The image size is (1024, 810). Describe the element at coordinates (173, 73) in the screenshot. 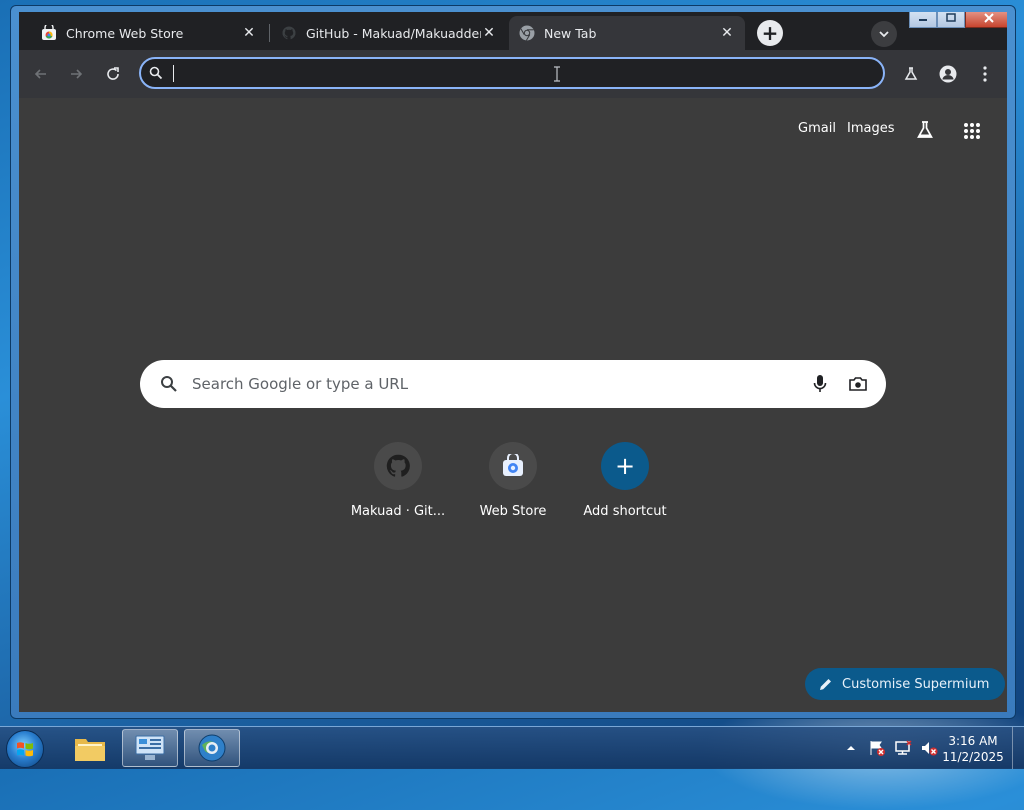

I see `text-caret` at that location.